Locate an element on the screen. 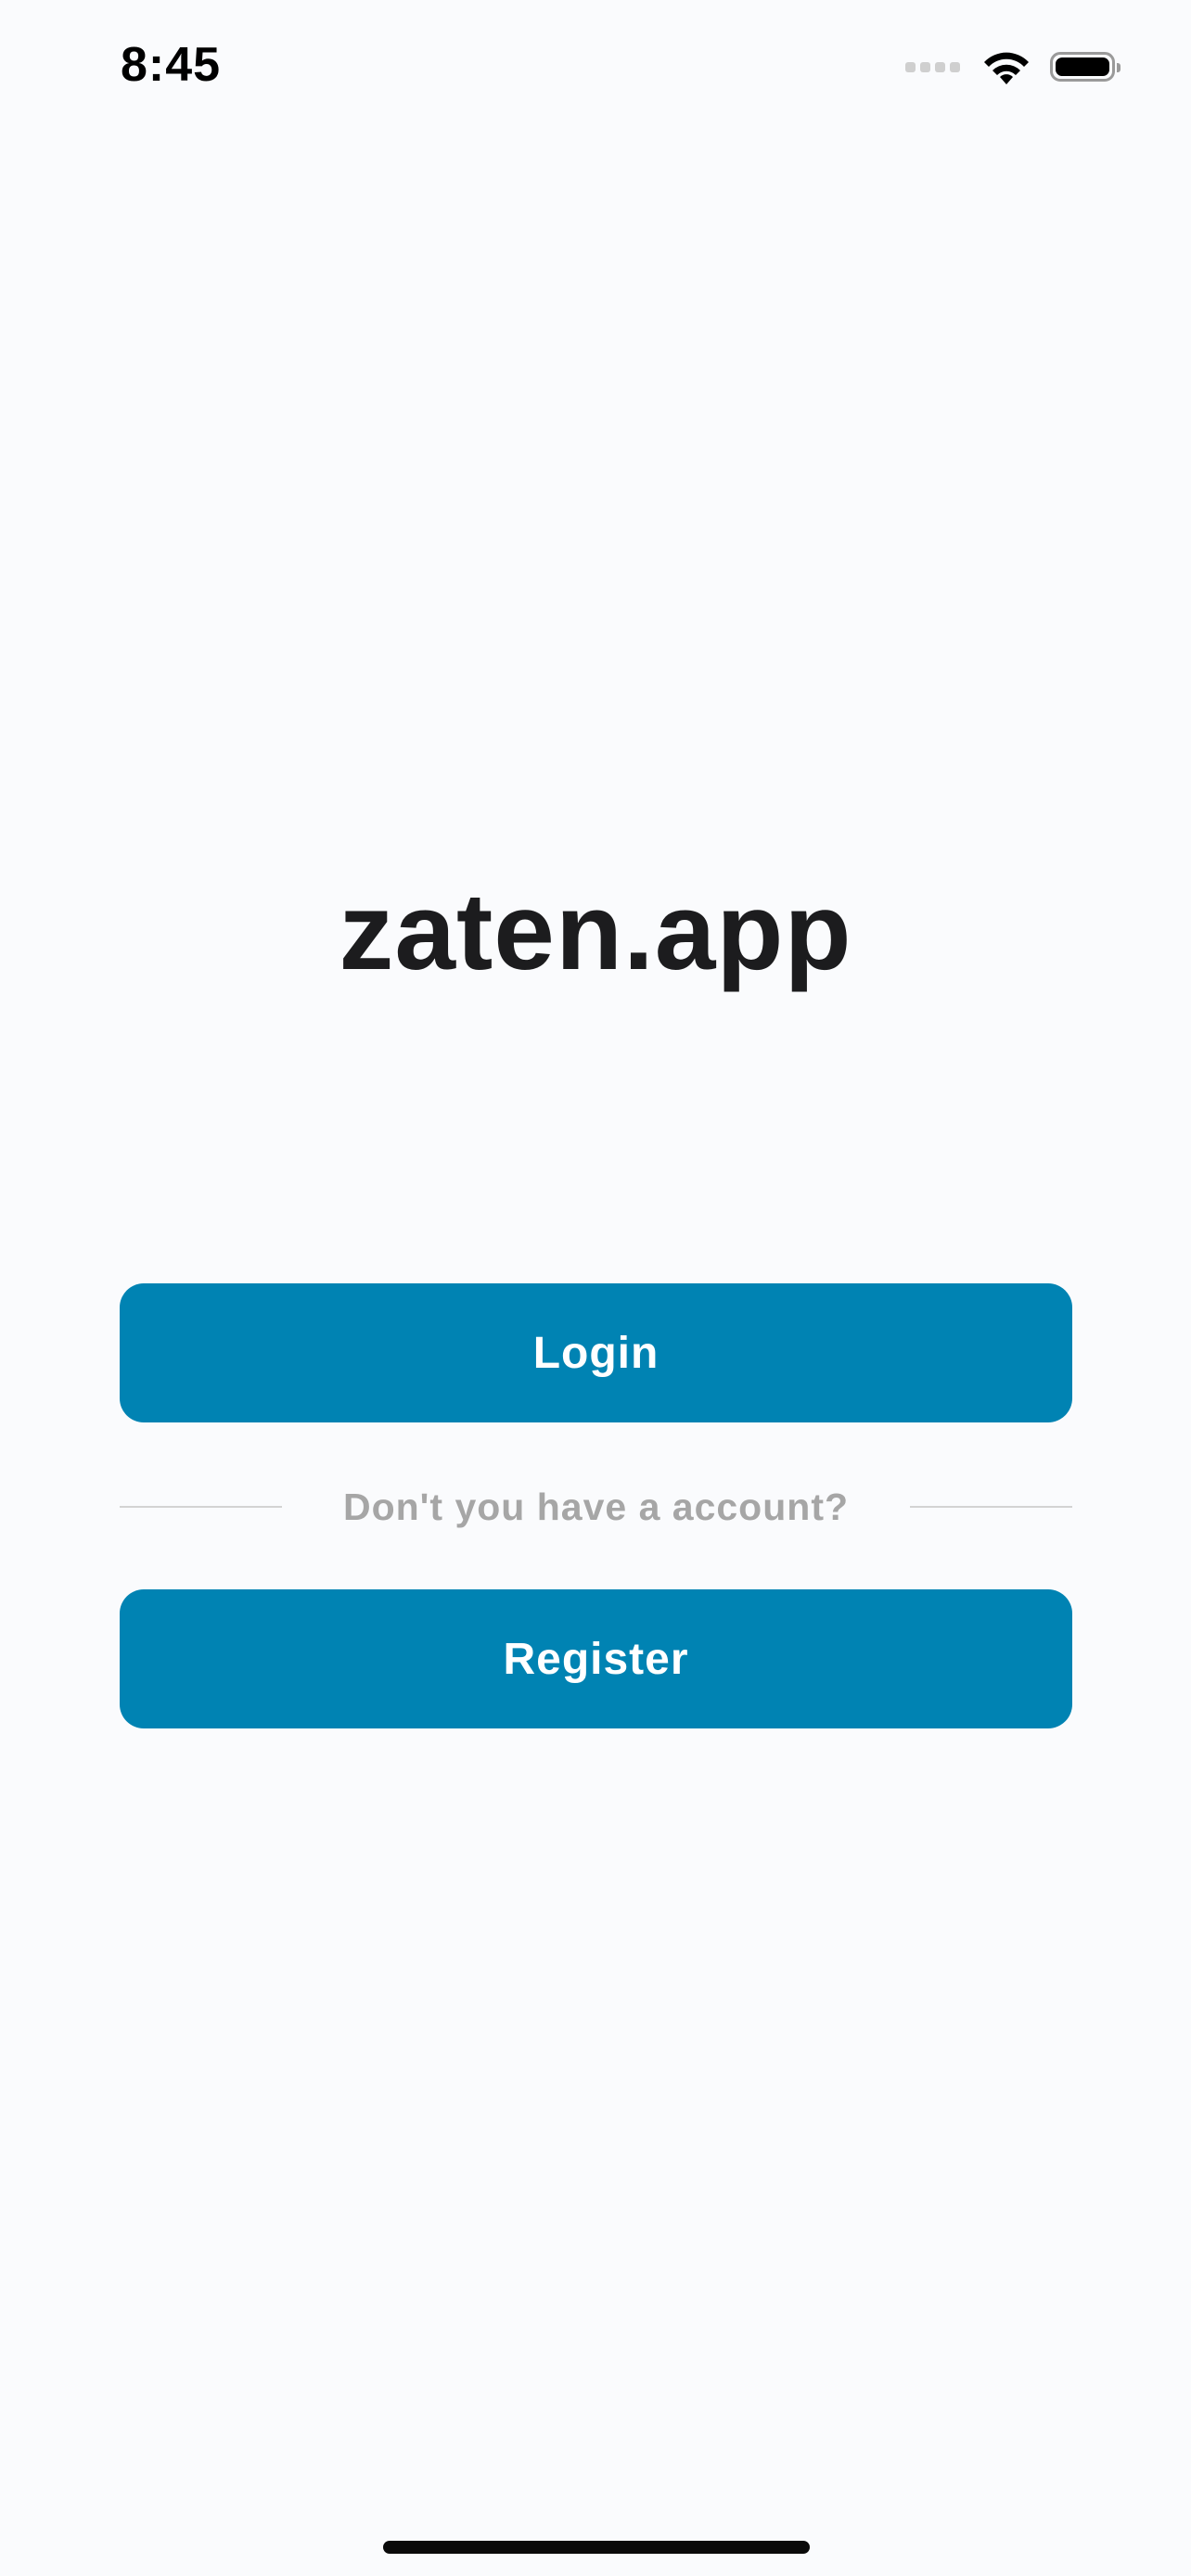 The image size is (1191, 2576). battery-level is located at coordinates (1082, 66).